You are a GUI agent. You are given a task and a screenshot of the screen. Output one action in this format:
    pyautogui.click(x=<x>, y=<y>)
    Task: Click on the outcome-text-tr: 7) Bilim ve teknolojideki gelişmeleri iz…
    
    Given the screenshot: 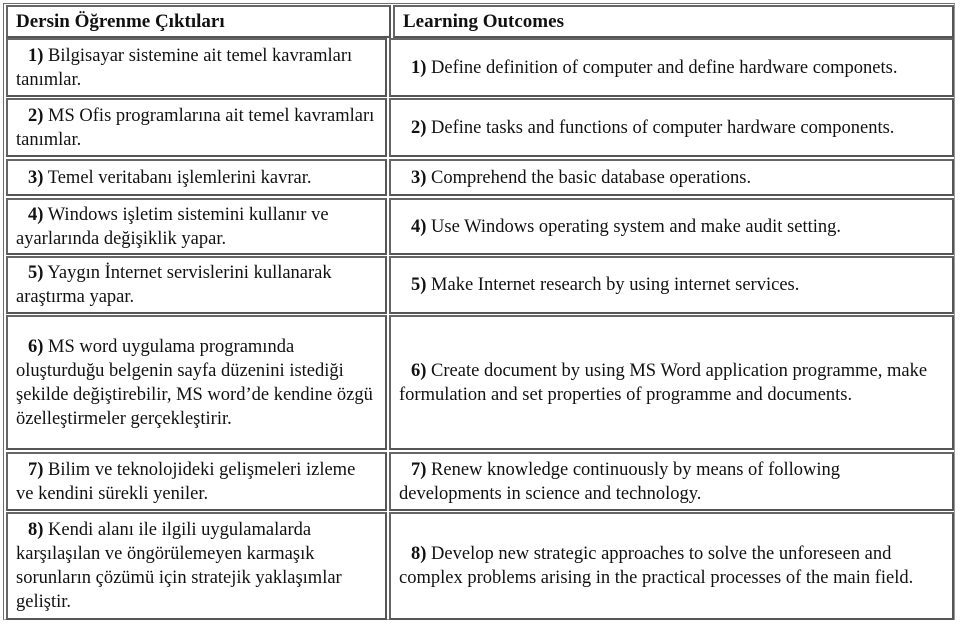 What is the action you would take?
    pyautogui.click(x=196, y=482)
    